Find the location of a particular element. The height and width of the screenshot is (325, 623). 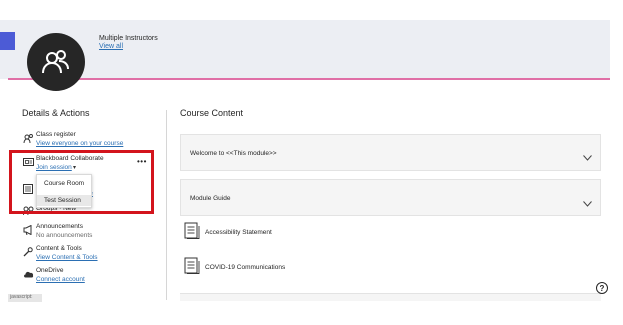

document-row-accessibility: Accessibility Statement is located at coordinates (374, 233).